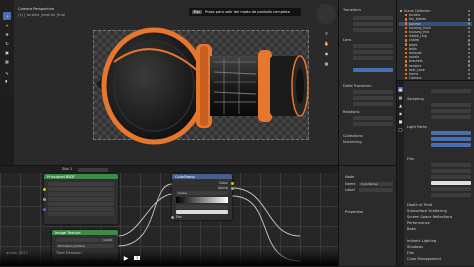 The height and width of the screenshot is (267, 474). I want to click on sidebar-section-lens: Lens, so click(347, 40).